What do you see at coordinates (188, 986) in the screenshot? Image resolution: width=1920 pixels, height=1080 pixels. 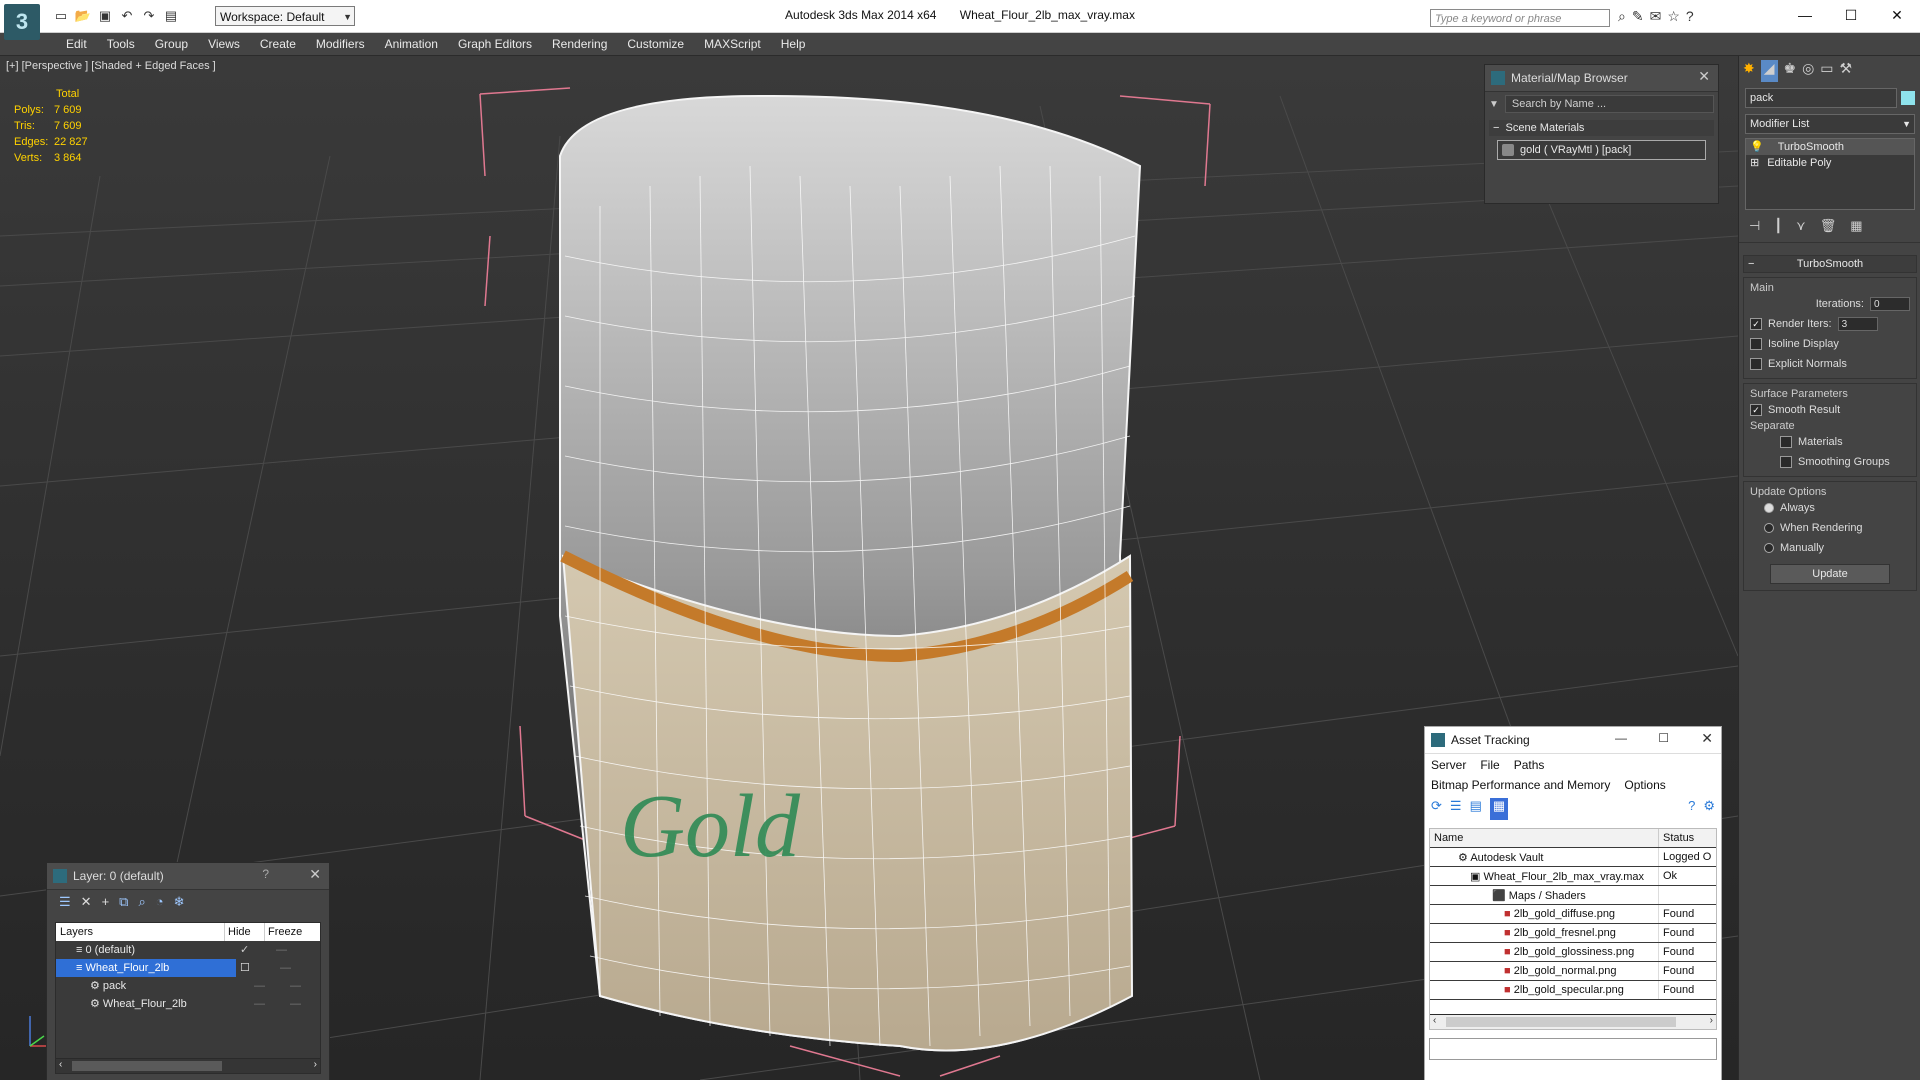 I see `layer-row: ⚙ pack — —` at bounding box center [188, 986].